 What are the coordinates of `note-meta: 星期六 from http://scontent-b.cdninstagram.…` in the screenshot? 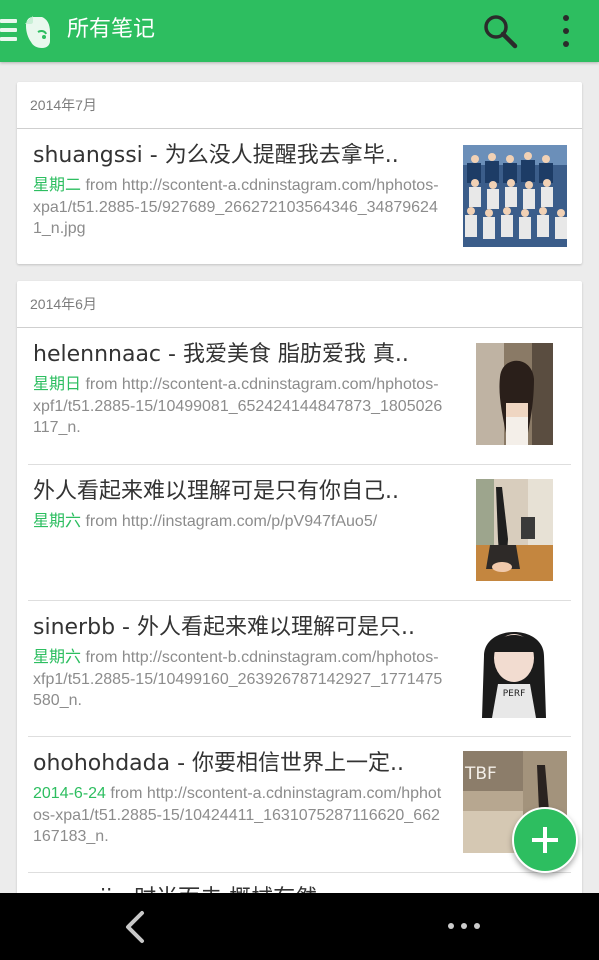 It's located at (239, 679).